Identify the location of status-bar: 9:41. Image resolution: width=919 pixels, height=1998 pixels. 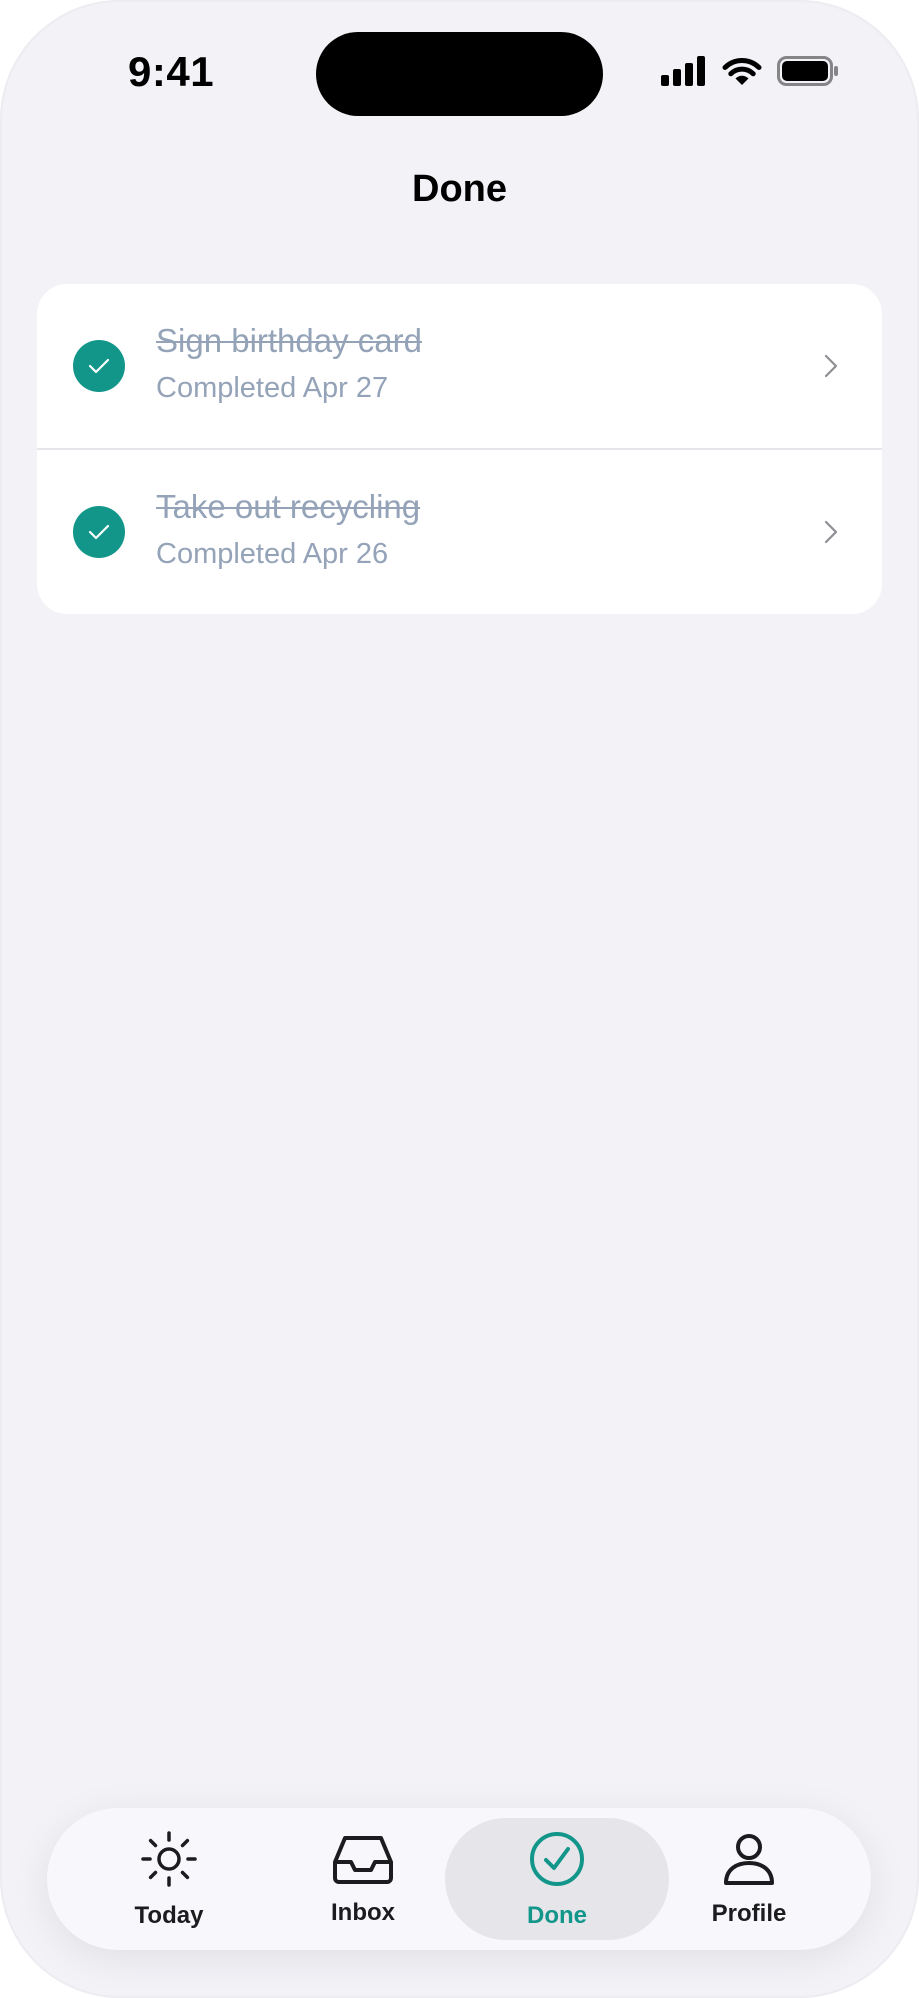
(459, 75).